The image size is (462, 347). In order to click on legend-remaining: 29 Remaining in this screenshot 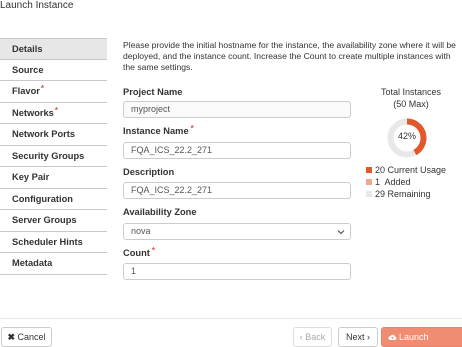, I will do `click(398, 194)`.